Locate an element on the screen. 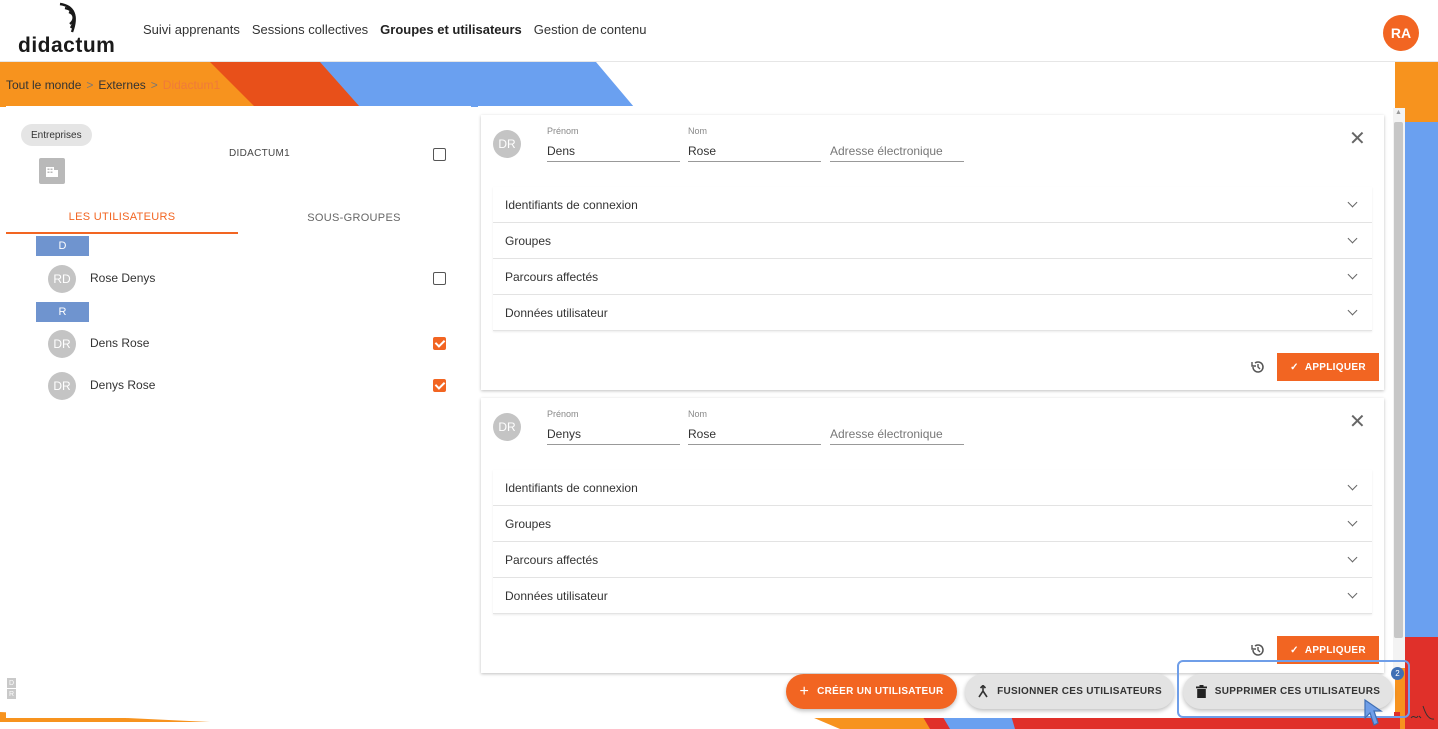 The width and height of the screenshot is (1438, 729). user-avatar: RA is located at coordinates (1401, 33).